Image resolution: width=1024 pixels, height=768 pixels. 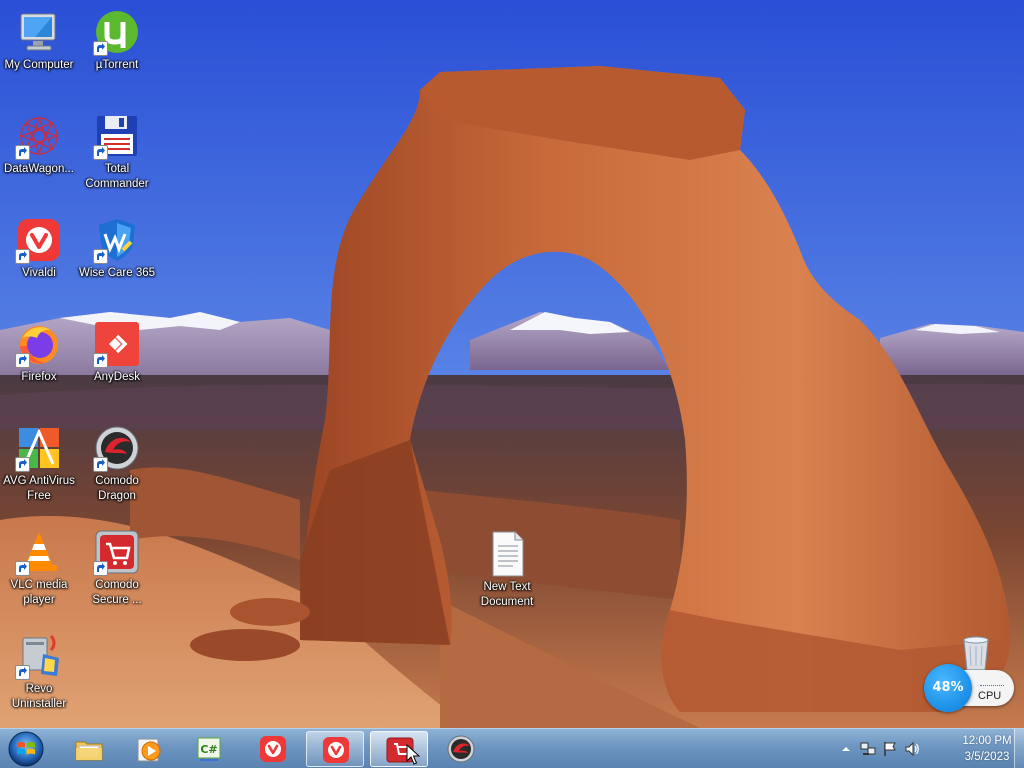 I want to click on action-center-flag-icon, so click(x=890, y=749).